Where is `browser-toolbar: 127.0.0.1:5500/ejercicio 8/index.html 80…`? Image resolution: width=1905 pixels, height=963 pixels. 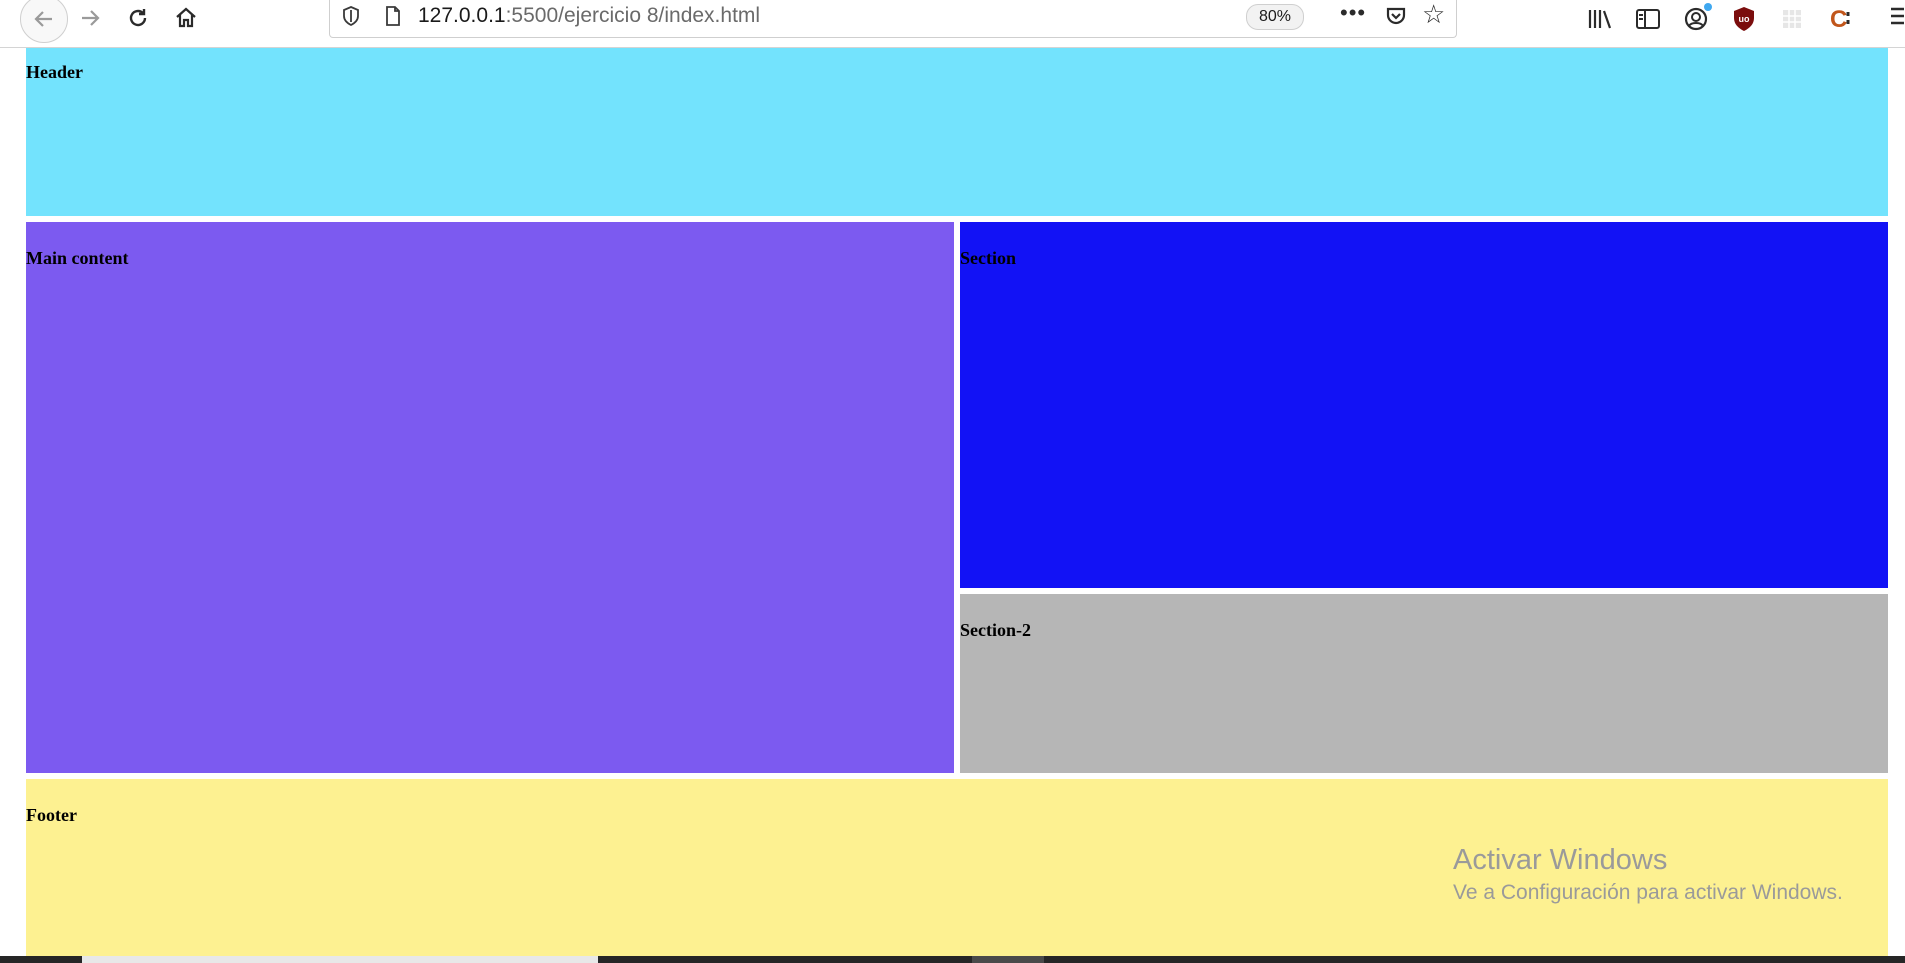
browser-toolbar: 127.0.0.1:5500/ejercicio 8/index.html 80… is located at coordinates (952, 24).